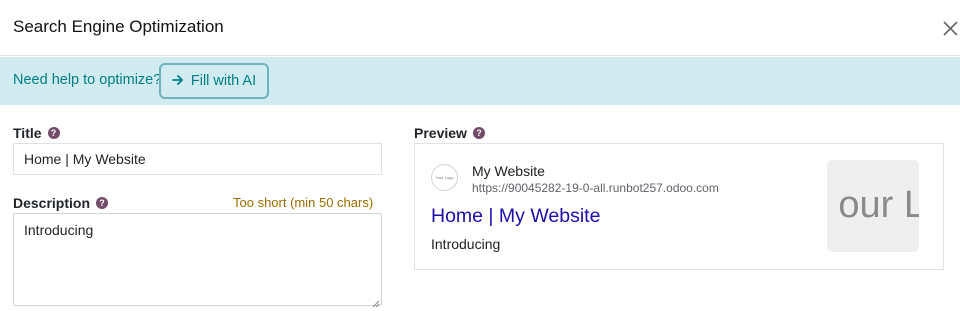 This screenshot has height=311, width=960. Describe the element at coordinates (87, 80) in the screenshot. I see `help-text: Need help to optimize?` at that location.